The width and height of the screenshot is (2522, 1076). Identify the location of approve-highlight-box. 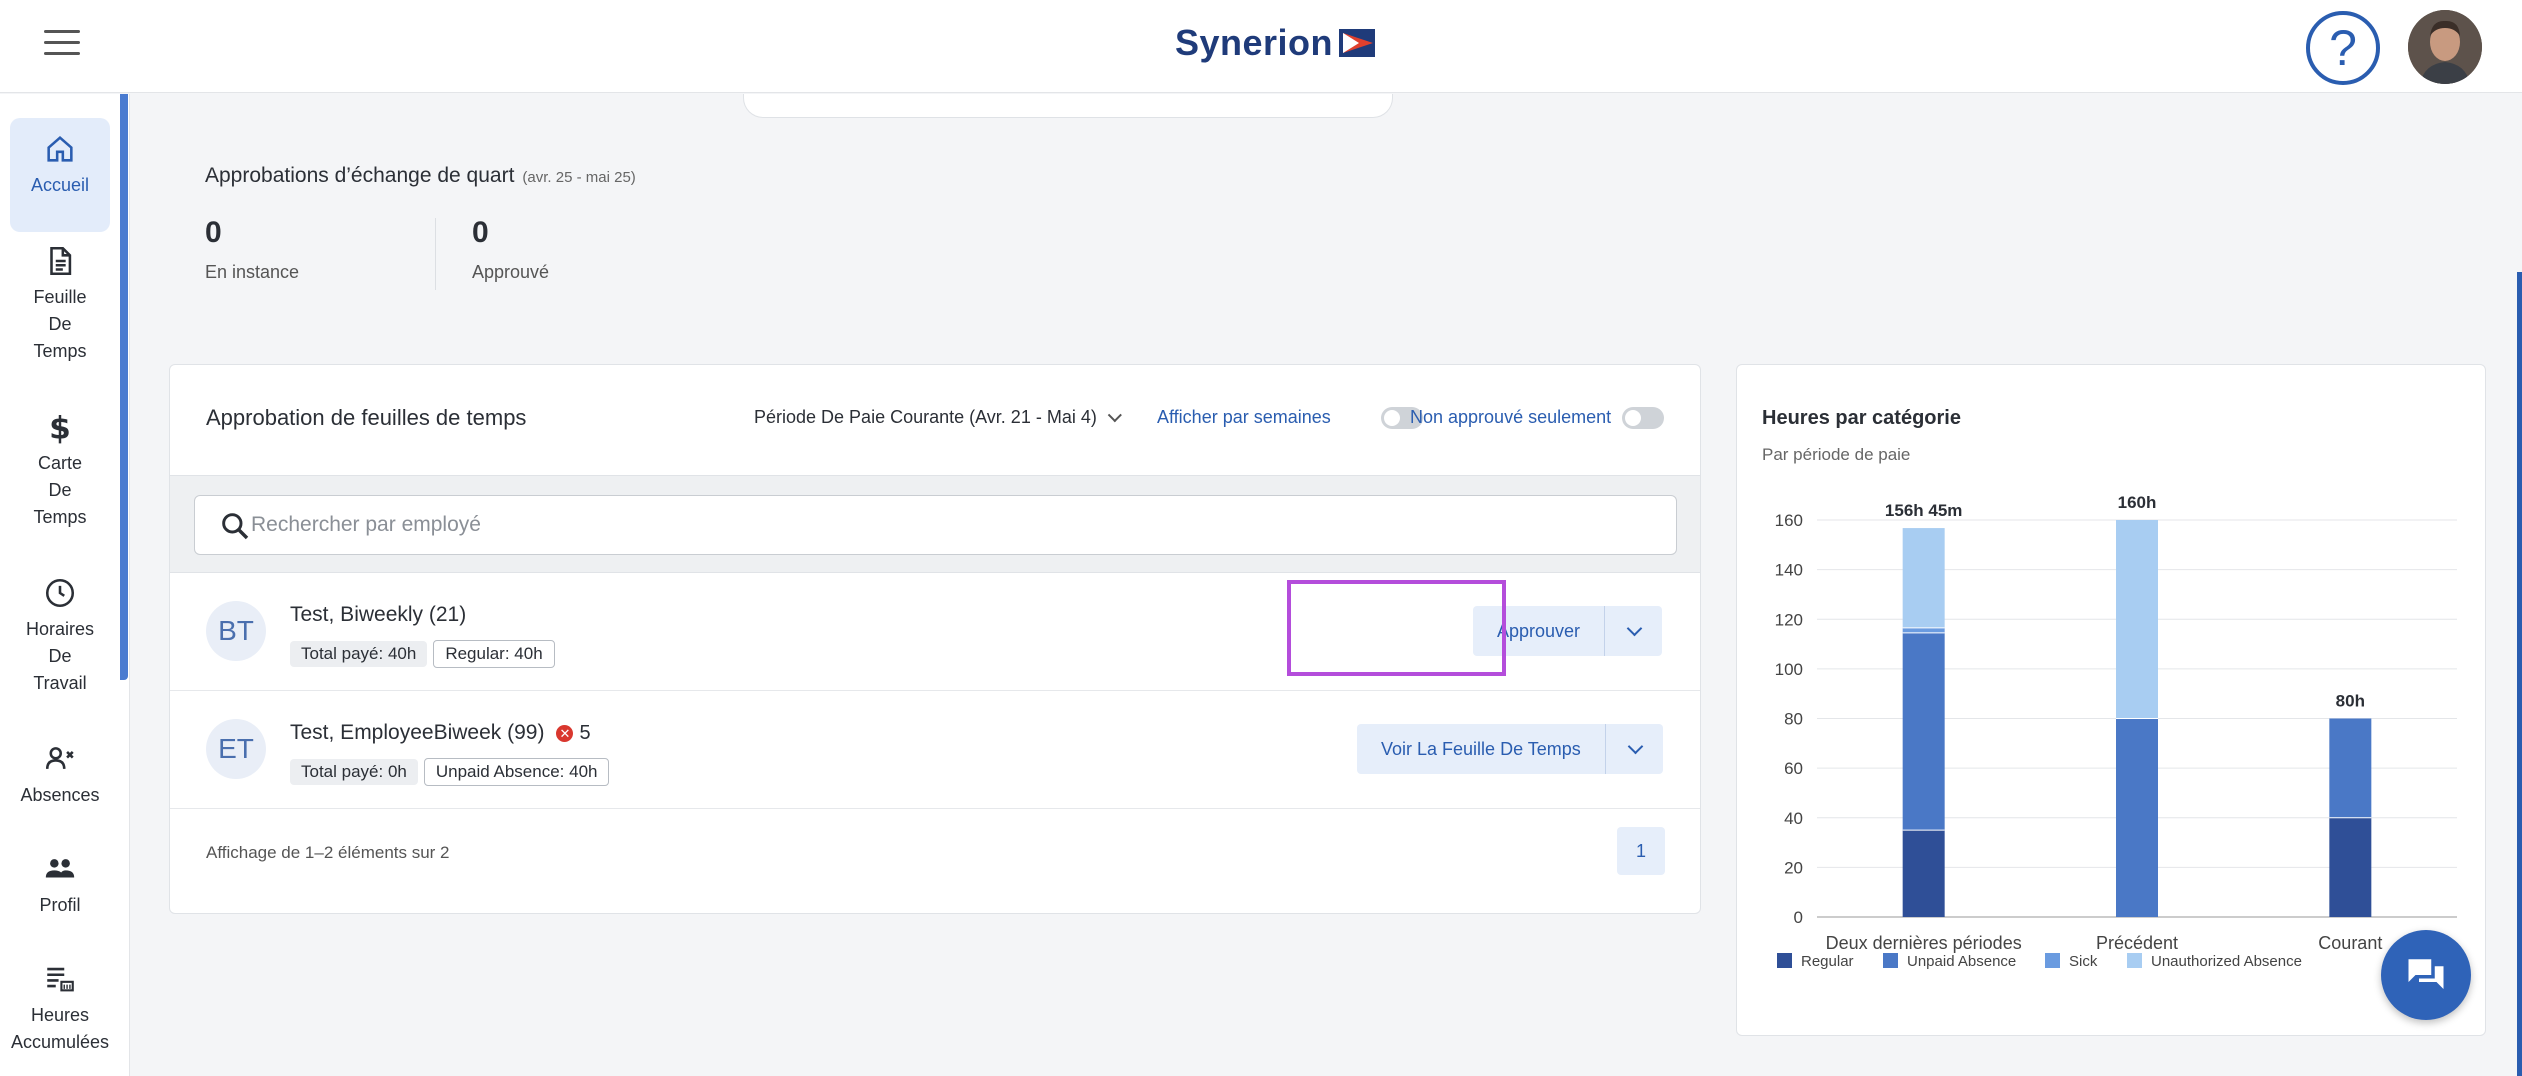
(1396, 628).